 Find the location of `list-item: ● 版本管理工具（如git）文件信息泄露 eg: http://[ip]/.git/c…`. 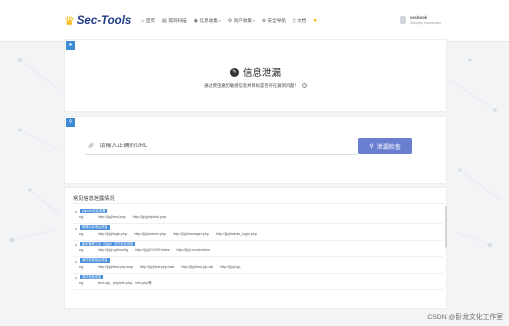

list-item: ● 版本管理工具（如git）文件信息泄露 eg: http://[ip]/.git/c… is located at coordinates (258, 249).